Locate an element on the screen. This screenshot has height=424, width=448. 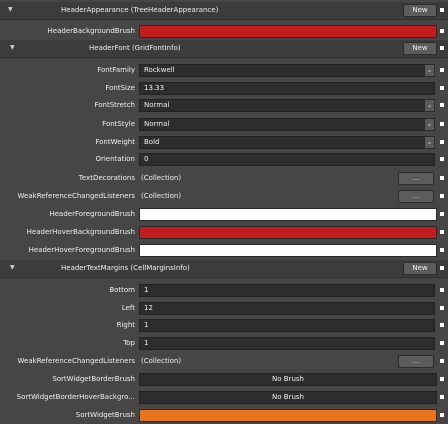
sort-widget-brush-swatch is located at coordinates (288, 415).